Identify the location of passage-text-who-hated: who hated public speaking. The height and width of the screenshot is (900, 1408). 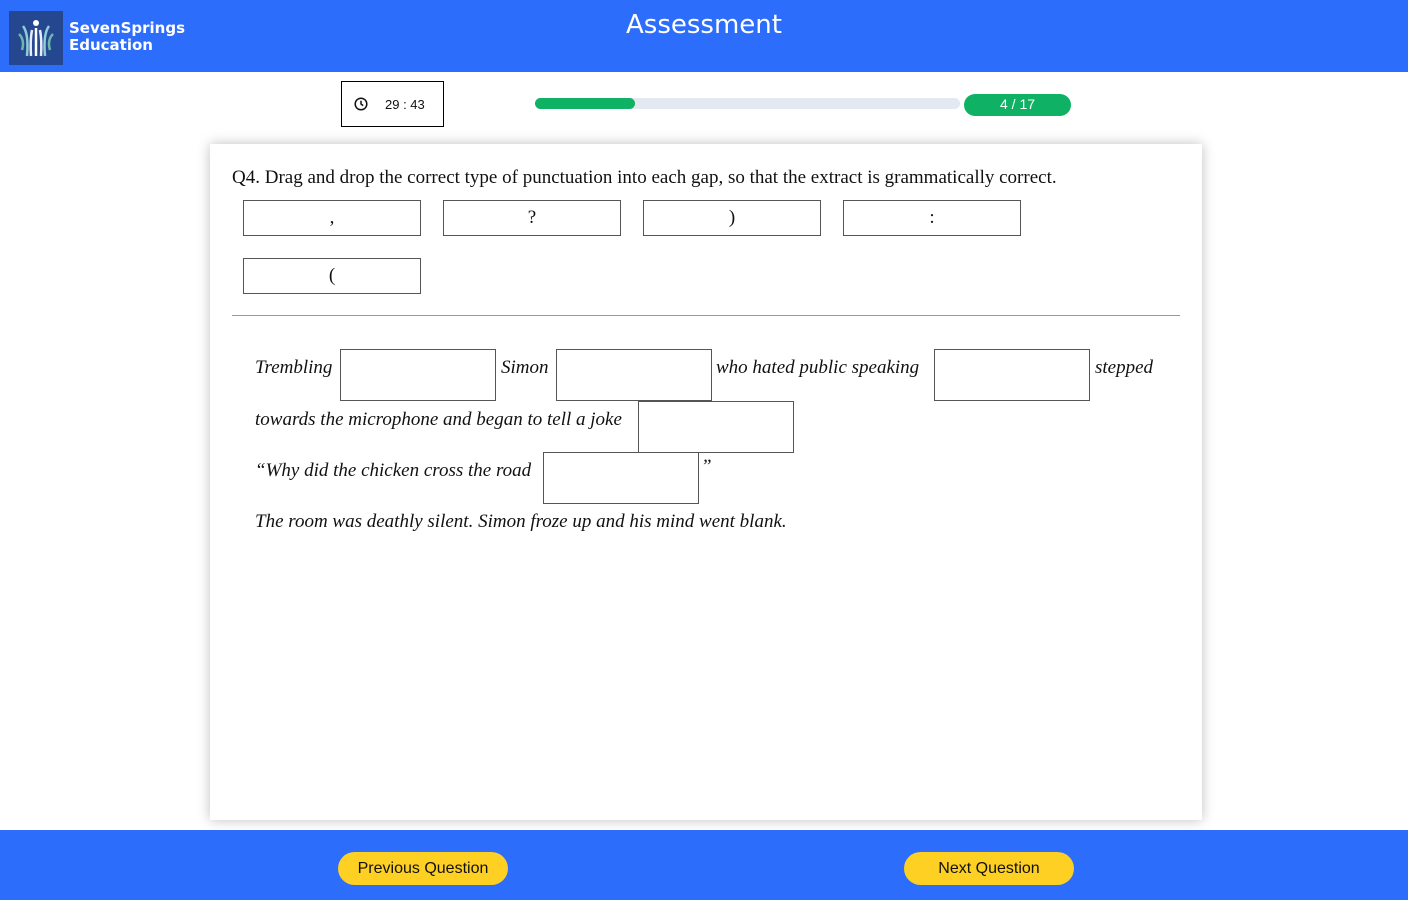
(818, 367).